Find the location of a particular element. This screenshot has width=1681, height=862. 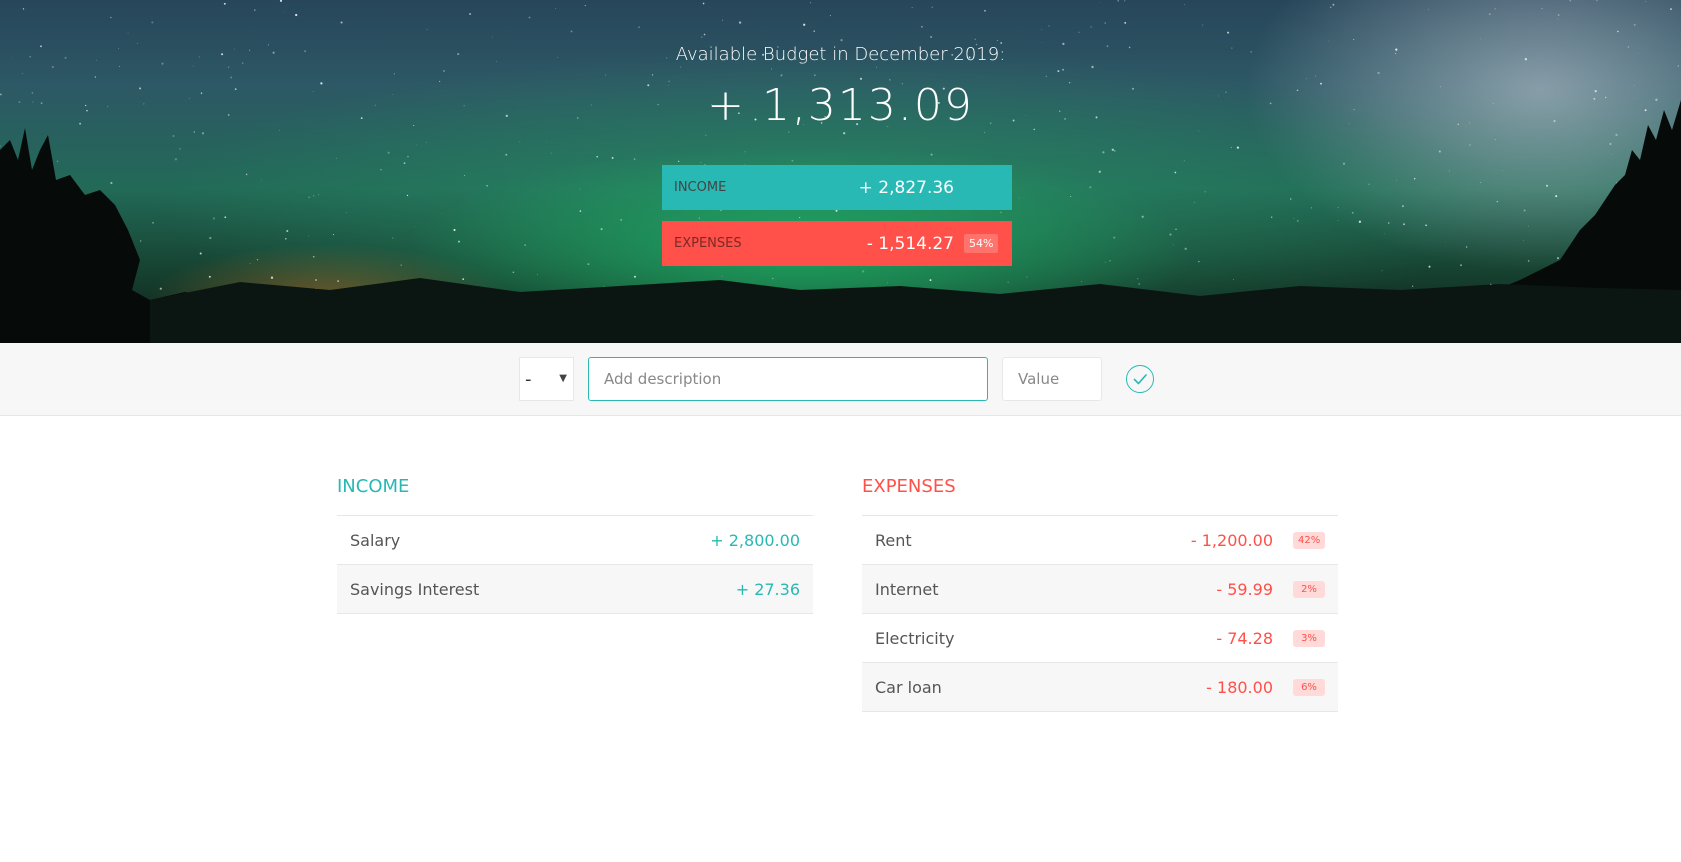

checkmark-circle-icon is located at coordinates (1140, 379).